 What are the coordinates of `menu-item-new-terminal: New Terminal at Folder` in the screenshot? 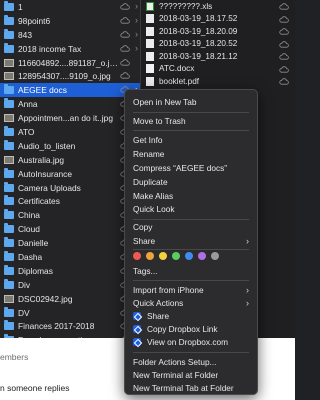 It's located at (192, 375).